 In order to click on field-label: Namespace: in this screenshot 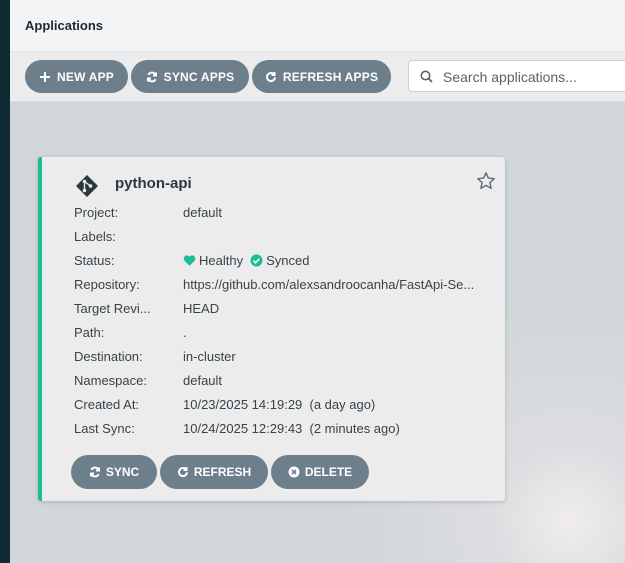, I will do `click(110, 380)`.